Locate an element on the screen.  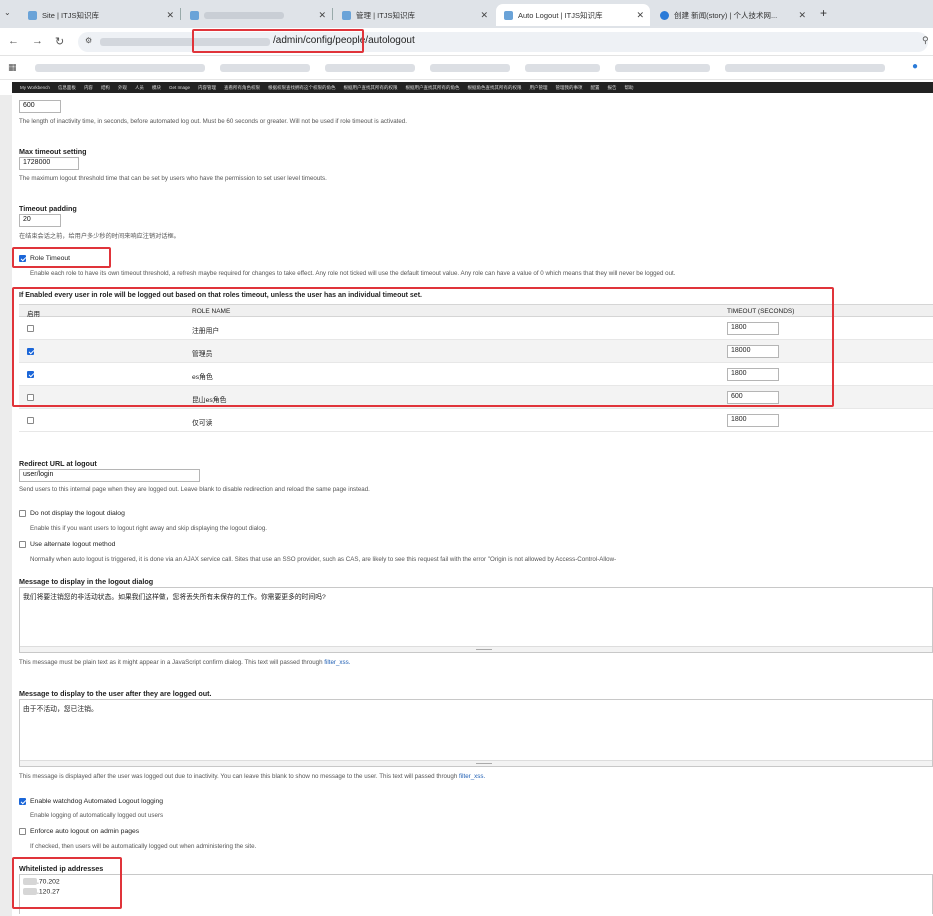
after-logout-message-text: 由于不活动，您已注销。 is located at coordinates (60, 709).